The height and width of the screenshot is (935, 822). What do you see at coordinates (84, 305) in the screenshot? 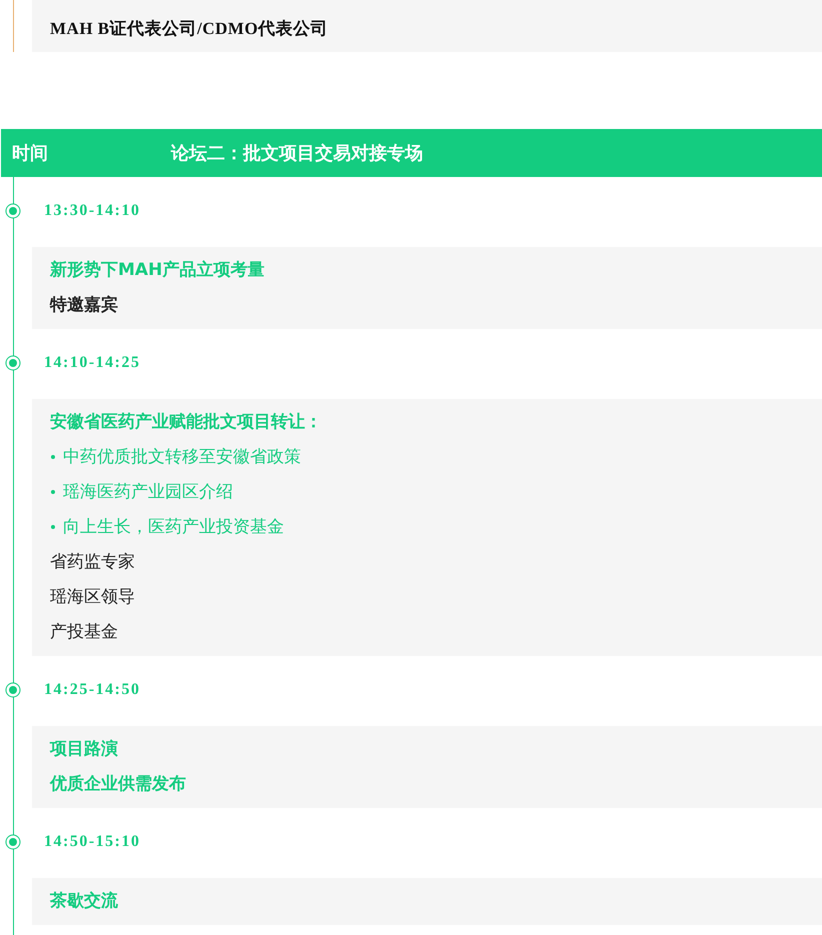
I see `speaker-text: 特邀嘉宾` at bounding box center [84, 305].